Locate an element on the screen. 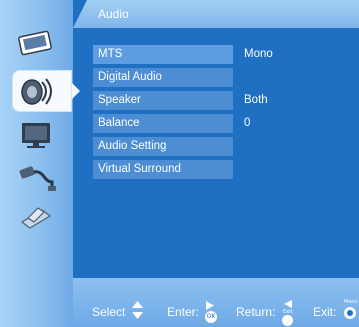 The height and width of the screenshot is (327, 359). menu-item-label: Balance is located at coordinates (163, 123).